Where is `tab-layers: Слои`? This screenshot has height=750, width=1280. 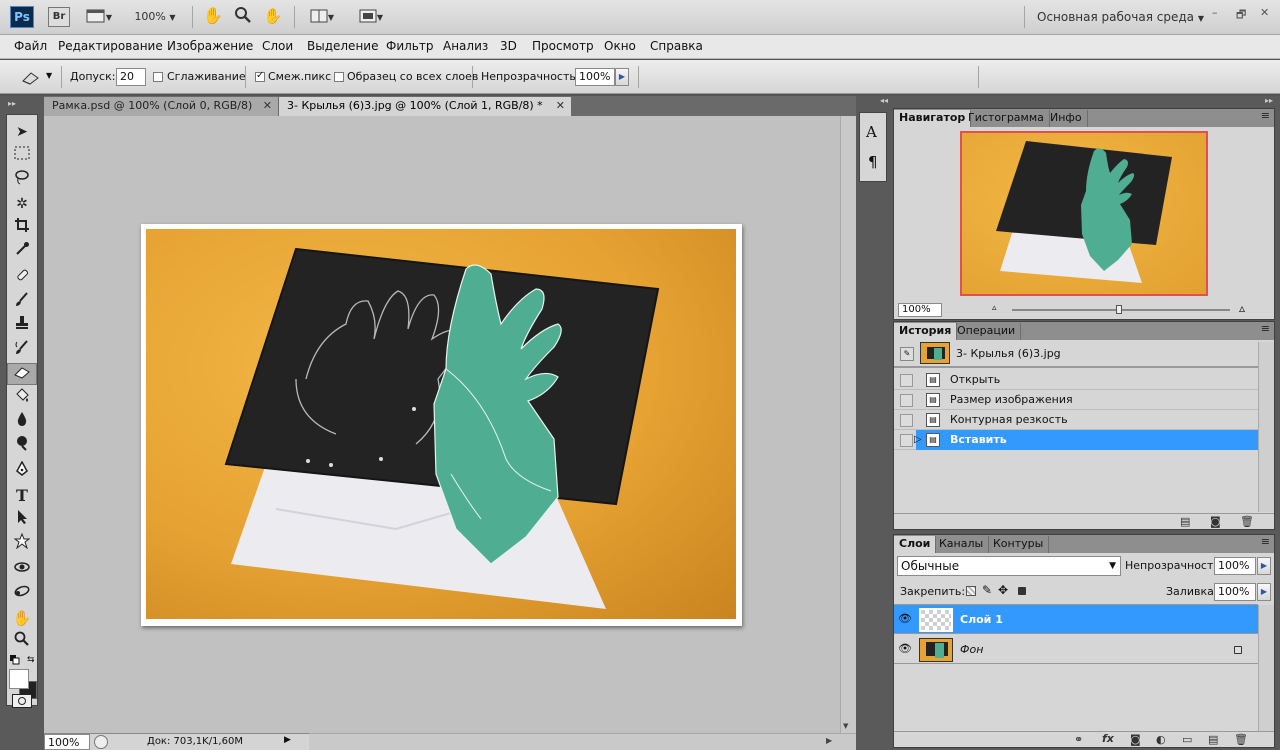 tab-layers: Слои is located at coordinates (915, 544).